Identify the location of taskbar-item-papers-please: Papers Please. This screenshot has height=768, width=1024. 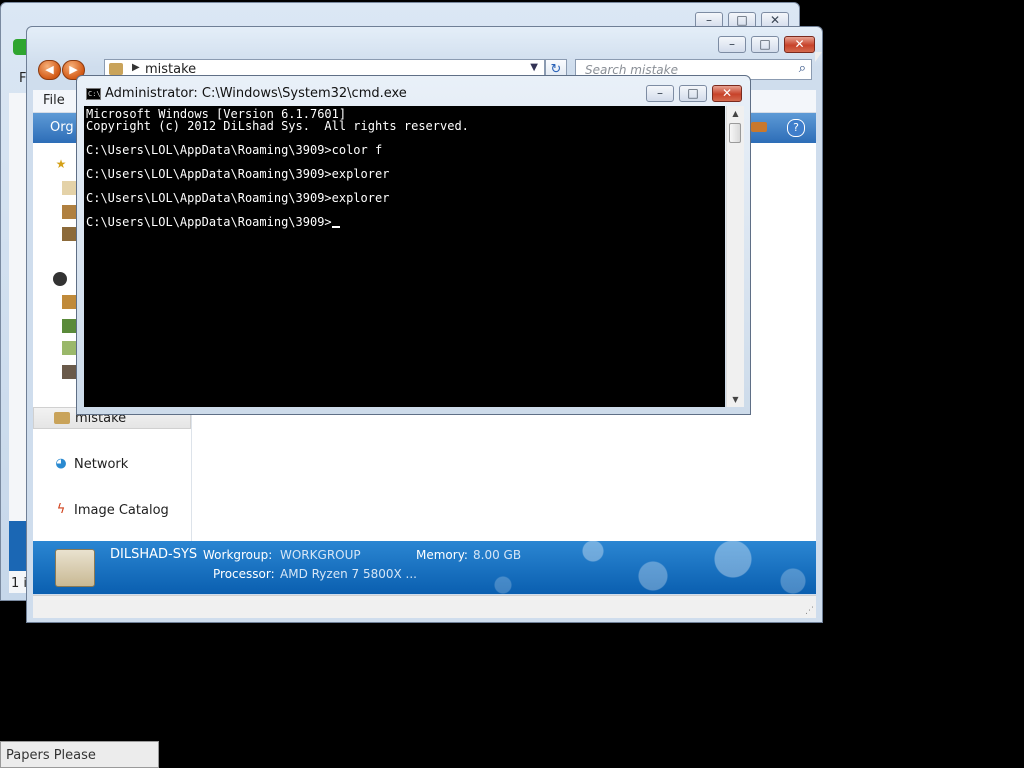
(79, 754).